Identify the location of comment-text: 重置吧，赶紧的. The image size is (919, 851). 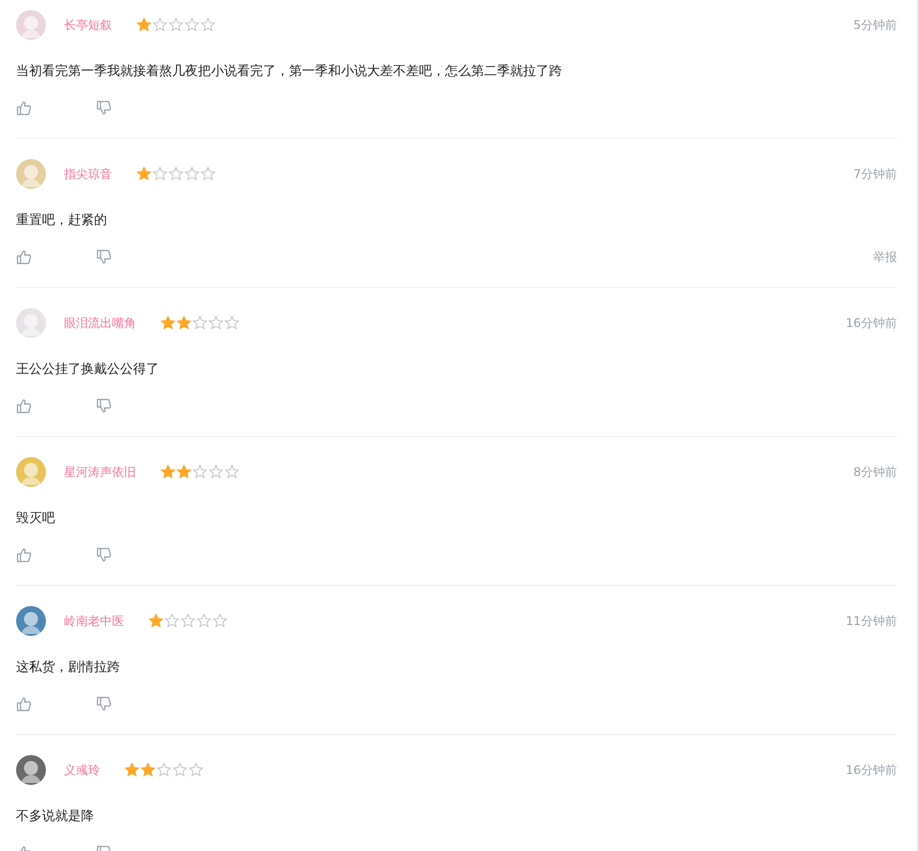
(62, 221).